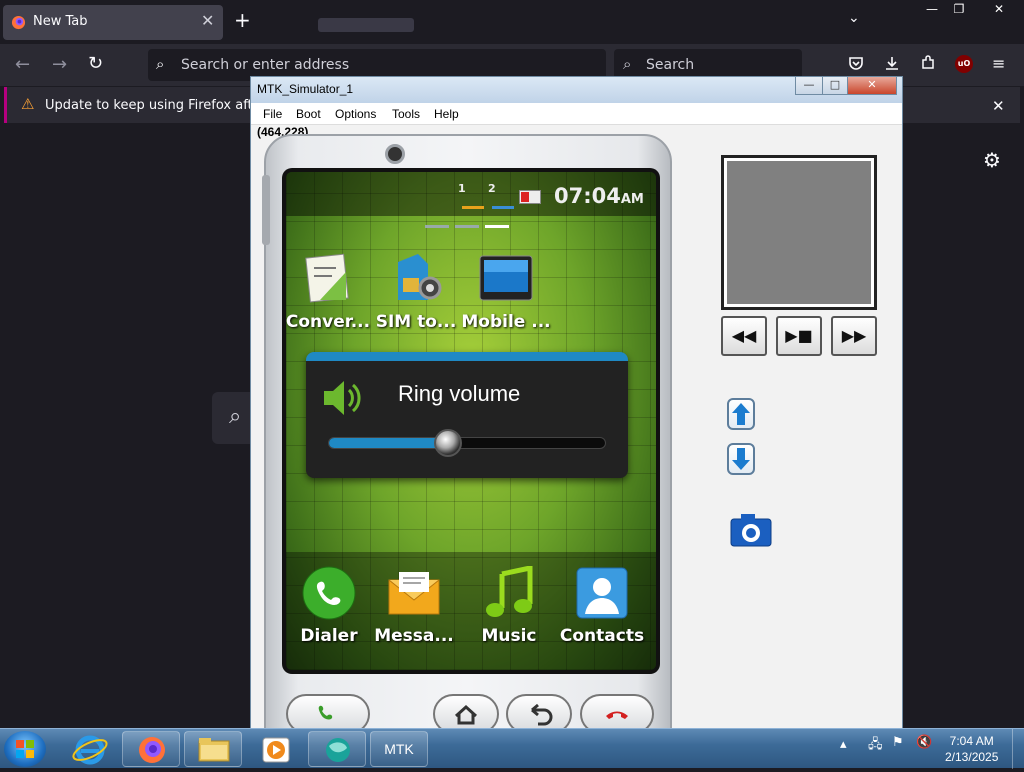 The width and height of the screenshot is (1024, 772). I want to click on app-globe-icon, so click(338, 750).